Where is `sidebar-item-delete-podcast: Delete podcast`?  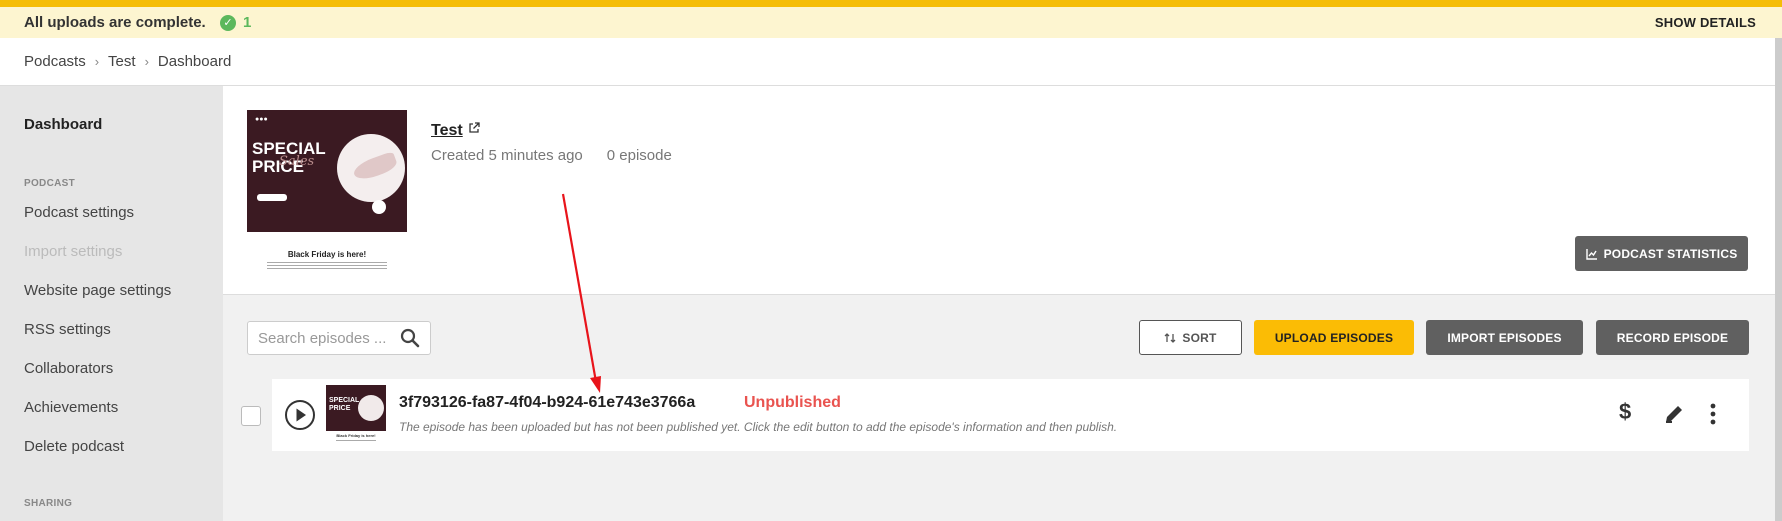
sidebar-item-delete-podcast: Delete podcast is located at coordinates (74, 446).